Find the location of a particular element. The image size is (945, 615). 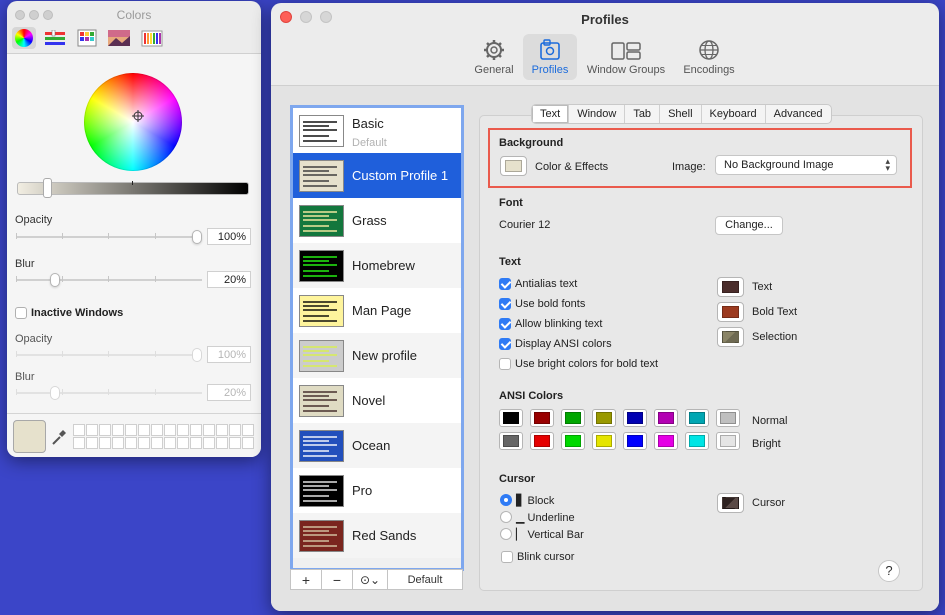

blur-knob is located at coordinates (55, 280).